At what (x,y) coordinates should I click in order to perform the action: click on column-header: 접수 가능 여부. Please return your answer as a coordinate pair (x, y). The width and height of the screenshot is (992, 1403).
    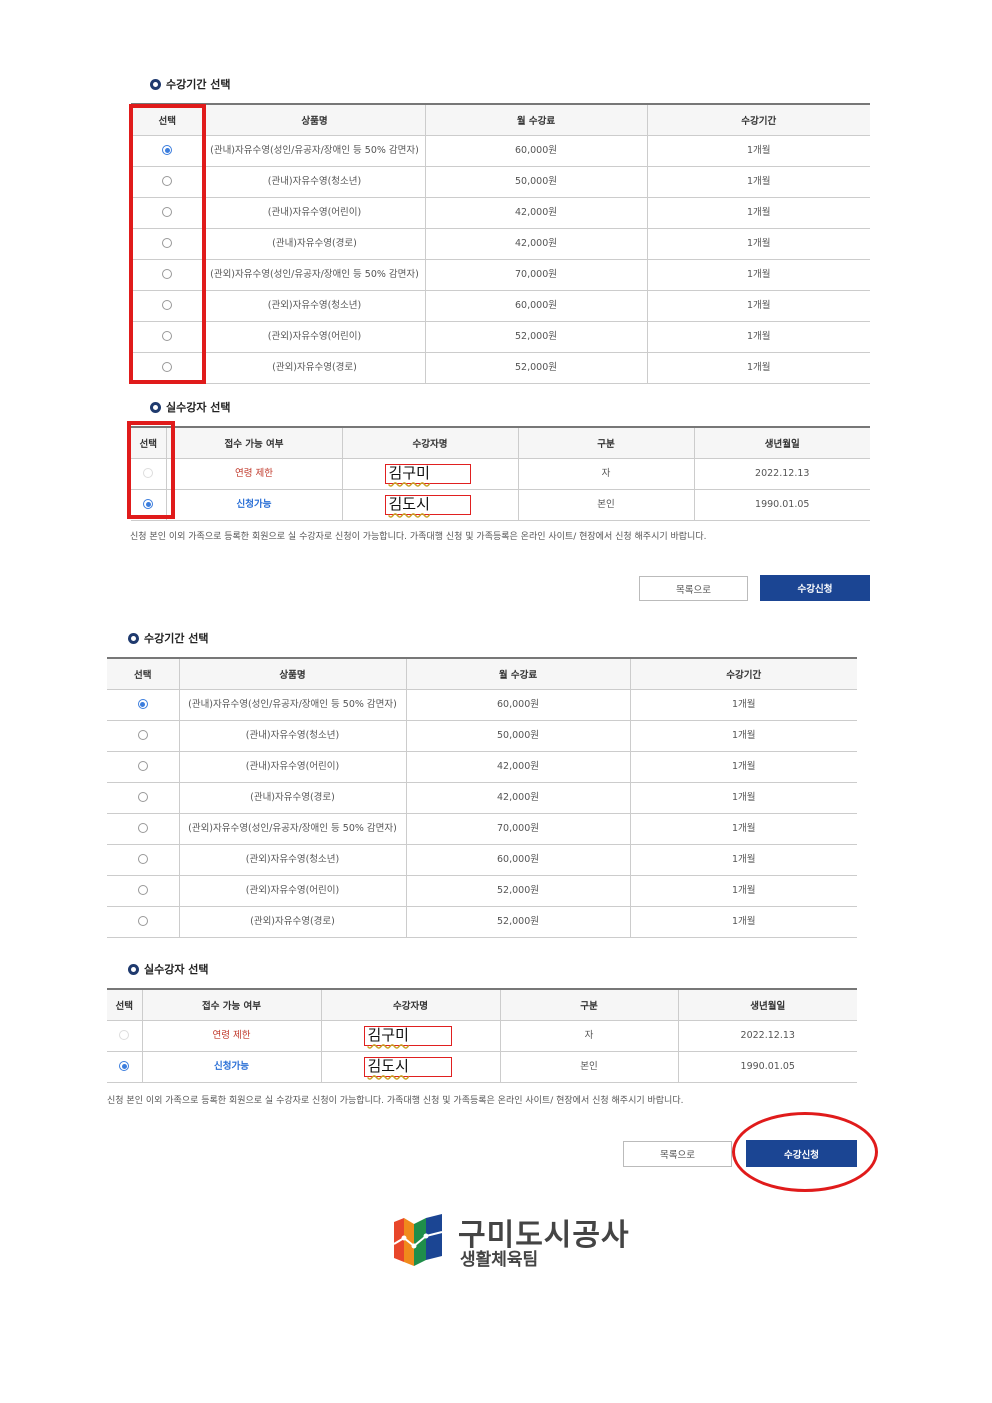
    Looking at the image, I should click on (253, 442).